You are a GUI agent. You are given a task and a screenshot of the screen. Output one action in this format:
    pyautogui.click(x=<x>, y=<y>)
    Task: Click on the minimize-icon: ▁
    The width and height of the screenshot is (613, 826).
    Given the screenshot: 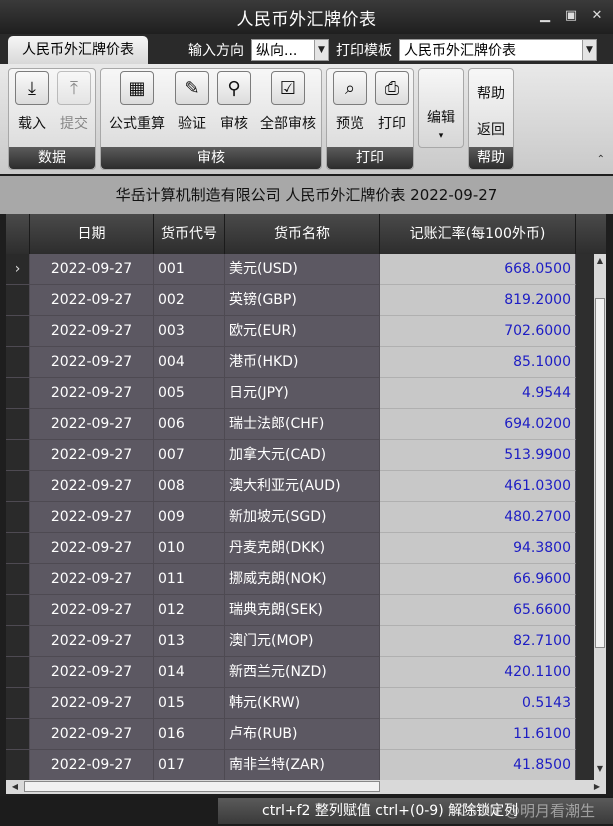 What is the action you would take?
    pyautogui.click(x=545, y=16)
    